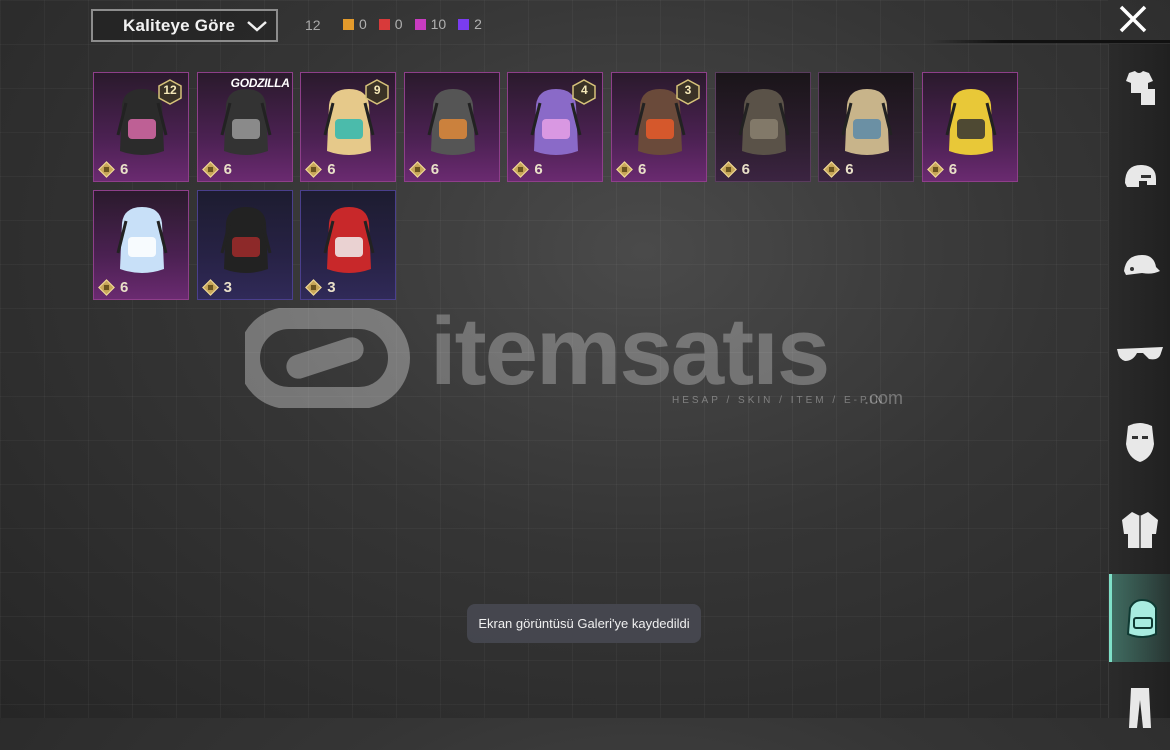 The width and height of the screenshot is (1170, 750). Describe the element at coordinates (971, 122) in the screenshot. I see `backpack-yellow-image` at that location.